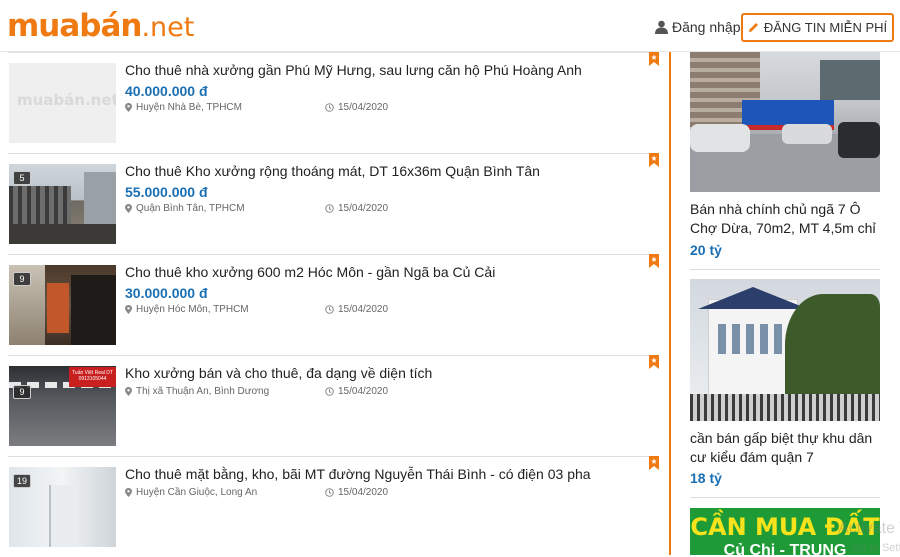 The image size is (900, 557). What do you see at coordinates (62, 507) in the screenshot?
I see `listing-thumbnail: 19` at bounding box center [62, 507].